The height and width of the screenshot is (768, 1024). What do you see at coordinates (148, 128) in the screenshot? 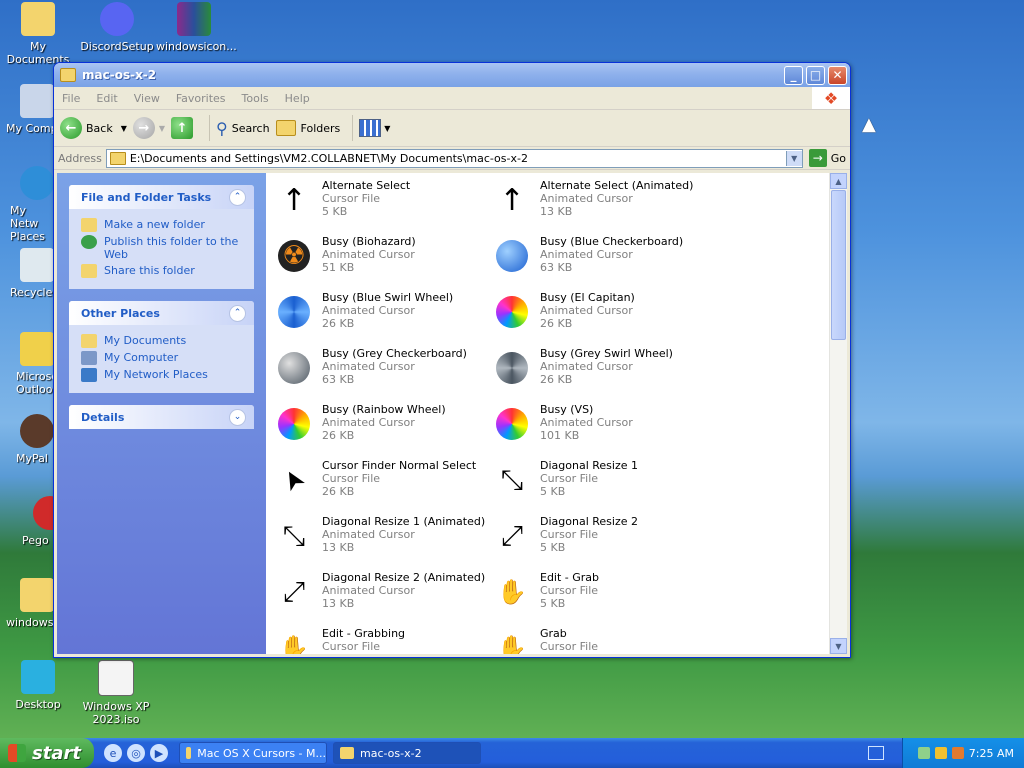
I see `forward-button: → ▼` at bounding box center [148, 128].